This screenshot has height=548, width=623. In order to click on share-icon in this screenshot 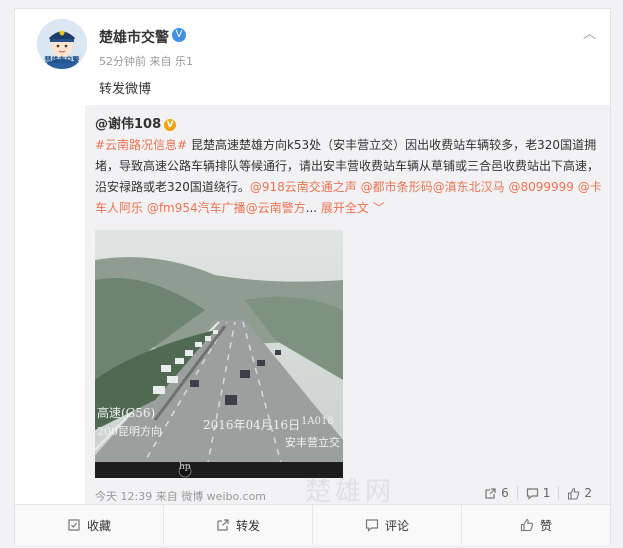, I will do `click(490, 493)`.